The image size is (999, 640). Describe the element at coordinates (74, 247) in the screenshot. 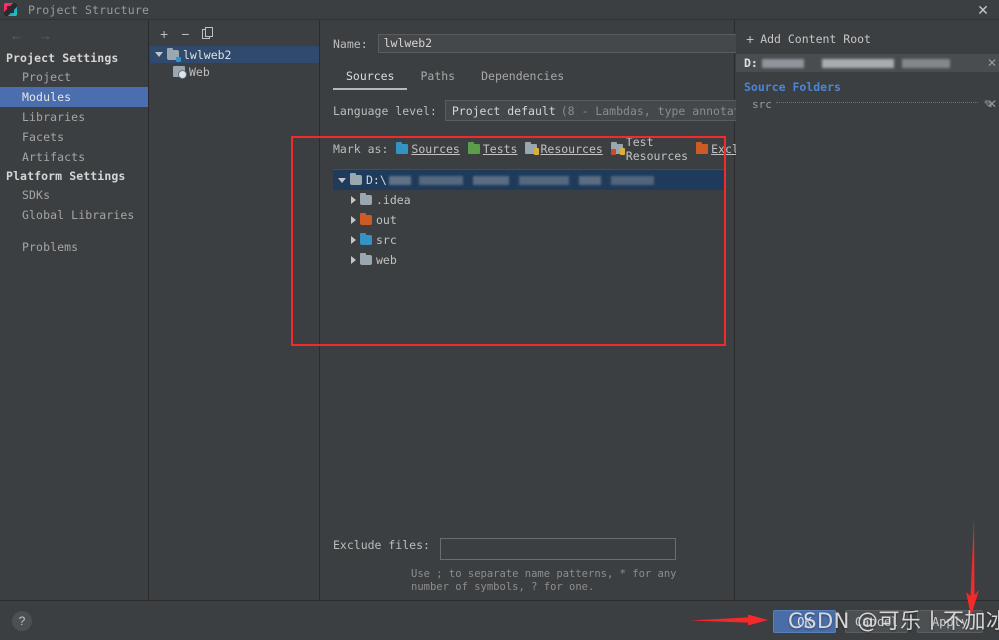

I see `sidebar-item-problems: Problems` at that location.